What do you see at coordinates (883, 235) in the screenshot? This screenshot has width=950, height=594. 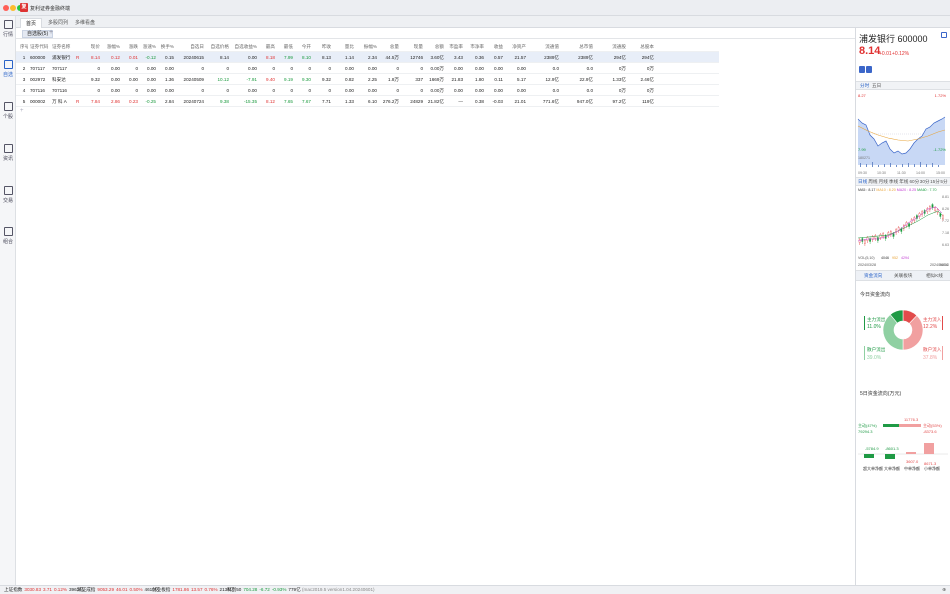 I see `candle` at bounding box center [883, 235].